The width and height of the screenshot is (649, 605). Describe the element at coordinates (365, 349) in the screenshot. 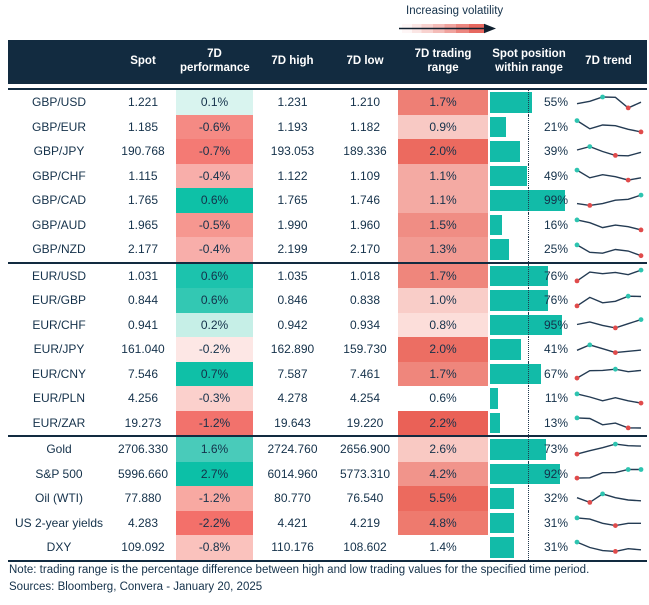

I see `low-value: 159.730` at that location.